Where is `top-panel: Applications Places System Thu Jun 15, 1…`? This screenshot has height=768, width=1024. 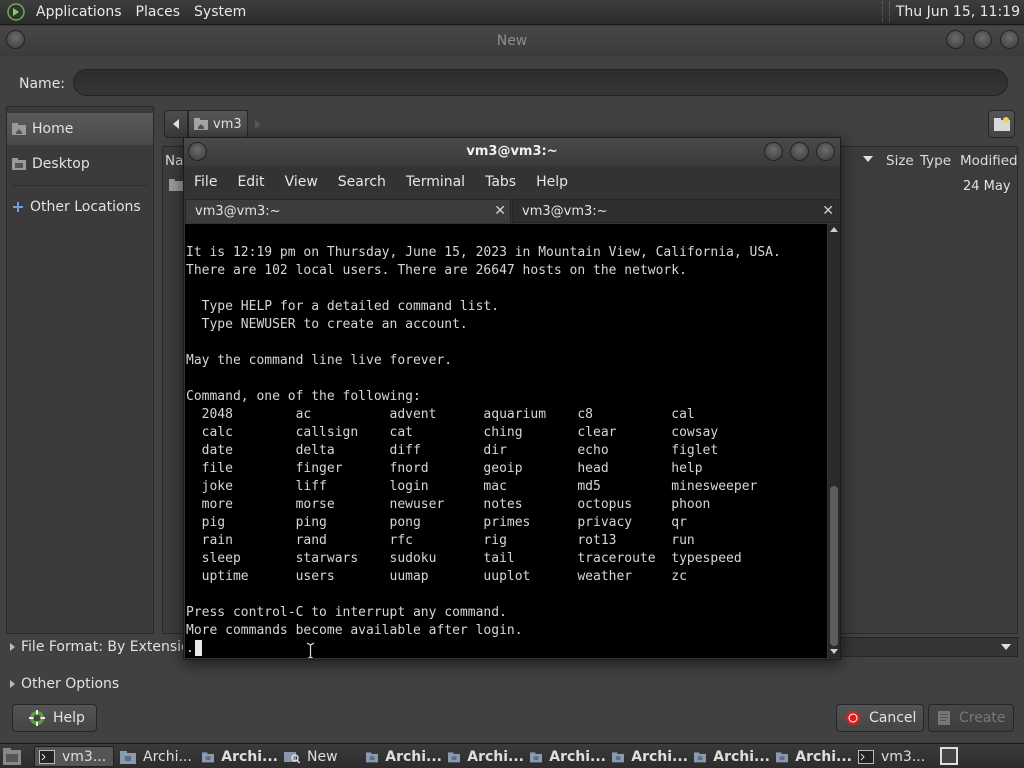 top-panel: Applications Places System Thu Jun 15, 1… is located at coordinates (512, 12).